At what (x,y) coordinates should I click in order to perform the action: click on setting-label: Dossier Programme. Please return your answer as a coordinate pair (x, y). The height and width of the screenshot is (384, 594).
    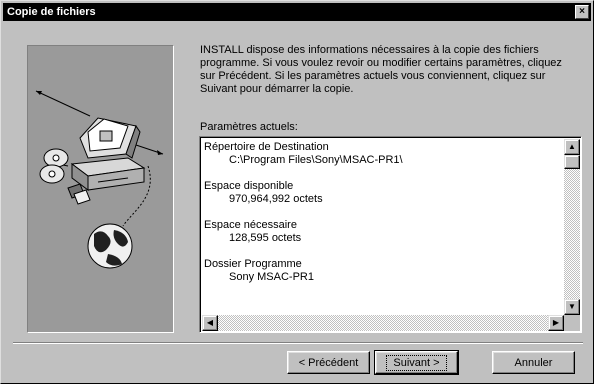
    Looking at the image, I should click on (253, 264).